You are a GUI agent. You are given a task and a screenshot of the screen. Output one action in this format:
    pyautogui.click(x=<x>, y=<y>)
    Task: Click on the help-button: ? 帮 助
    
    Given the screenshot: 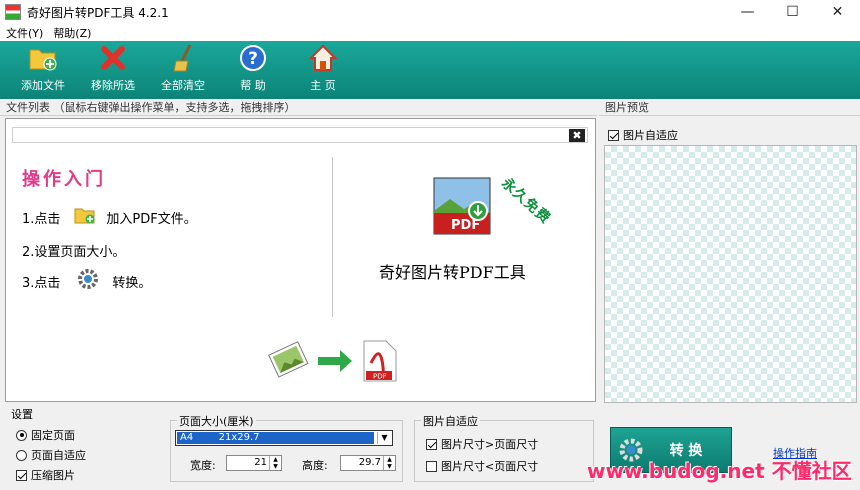 What is the action you would take?
    pyautogui.click(x=253, y=71)
    